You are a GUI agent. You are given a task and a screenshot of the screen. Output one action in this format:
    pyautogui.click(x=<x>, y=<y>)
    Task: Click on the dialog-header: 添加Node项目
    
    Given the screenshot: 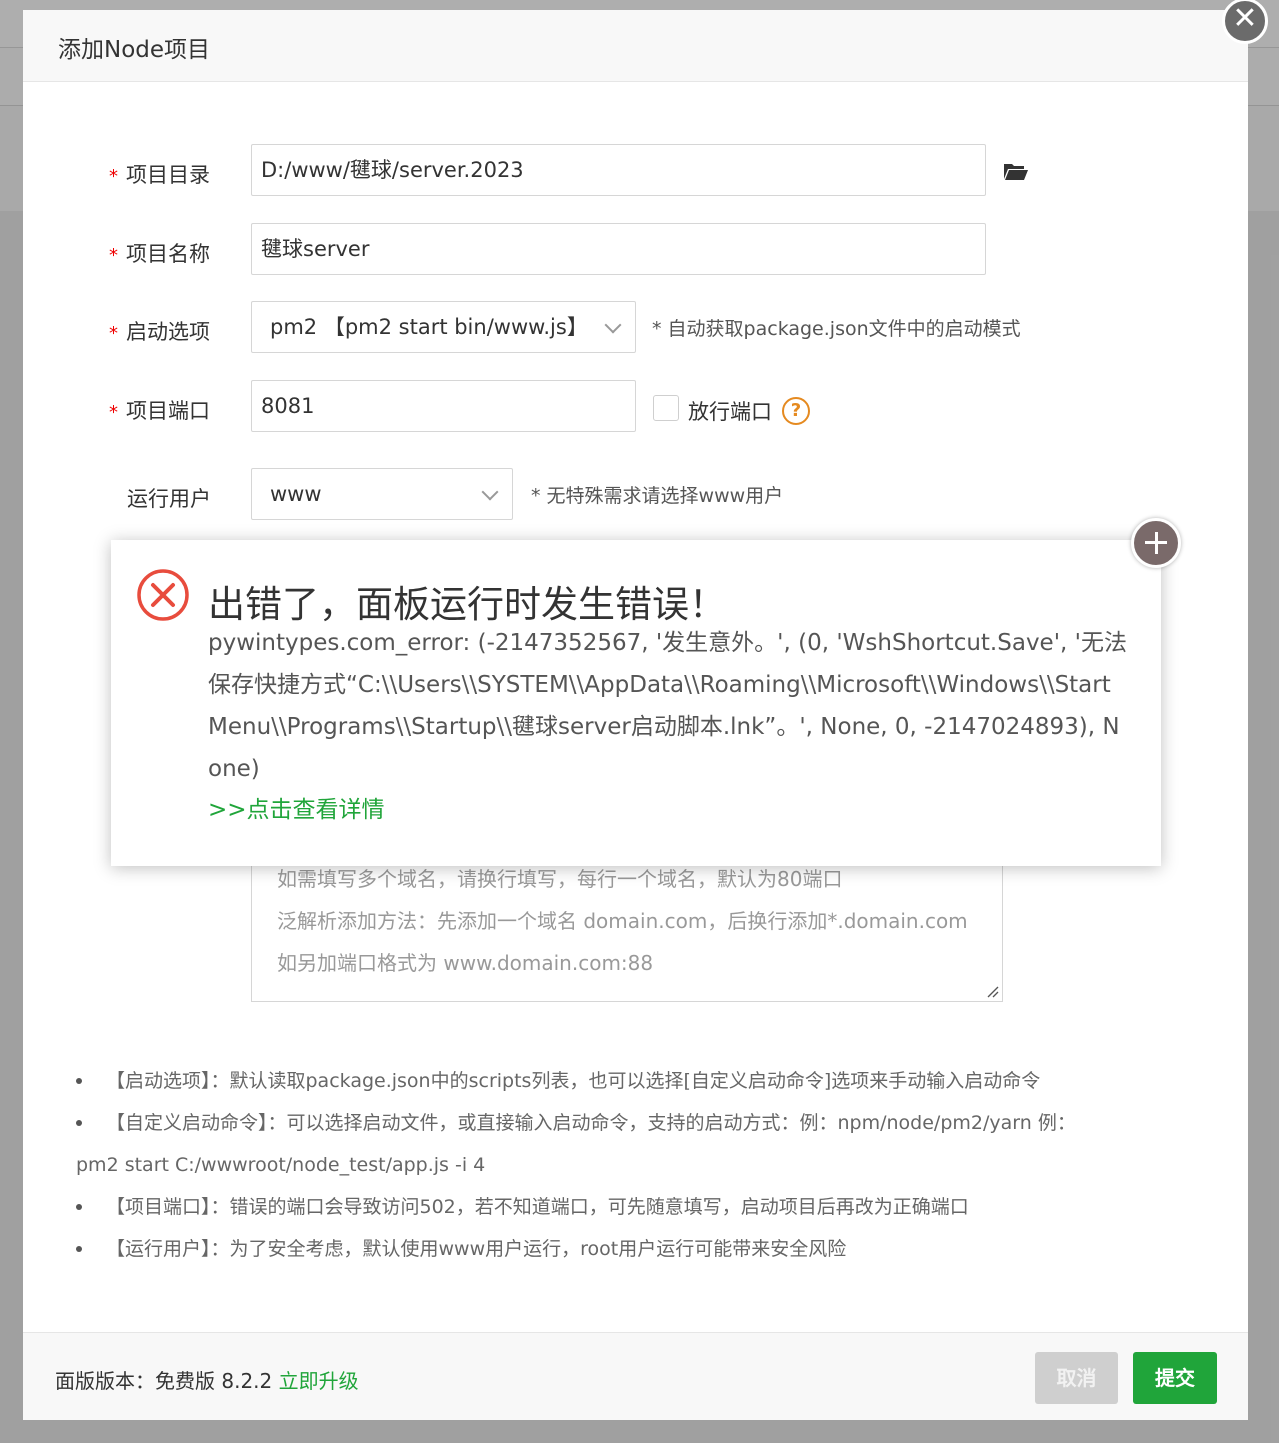 What is the action you would take?
    pyautogui.click(x=635, y=46)
    